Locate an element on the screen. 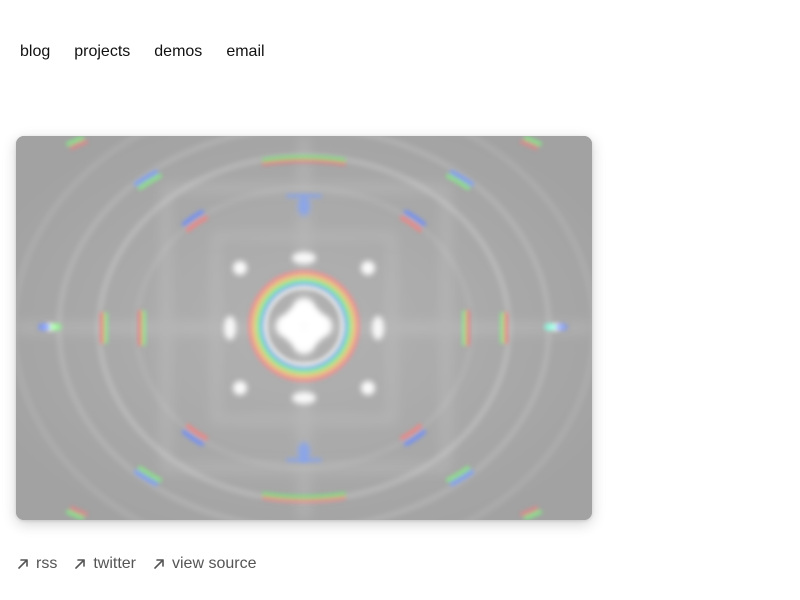  top-nav: blog projects demos email is located at coordinates (154, 52).